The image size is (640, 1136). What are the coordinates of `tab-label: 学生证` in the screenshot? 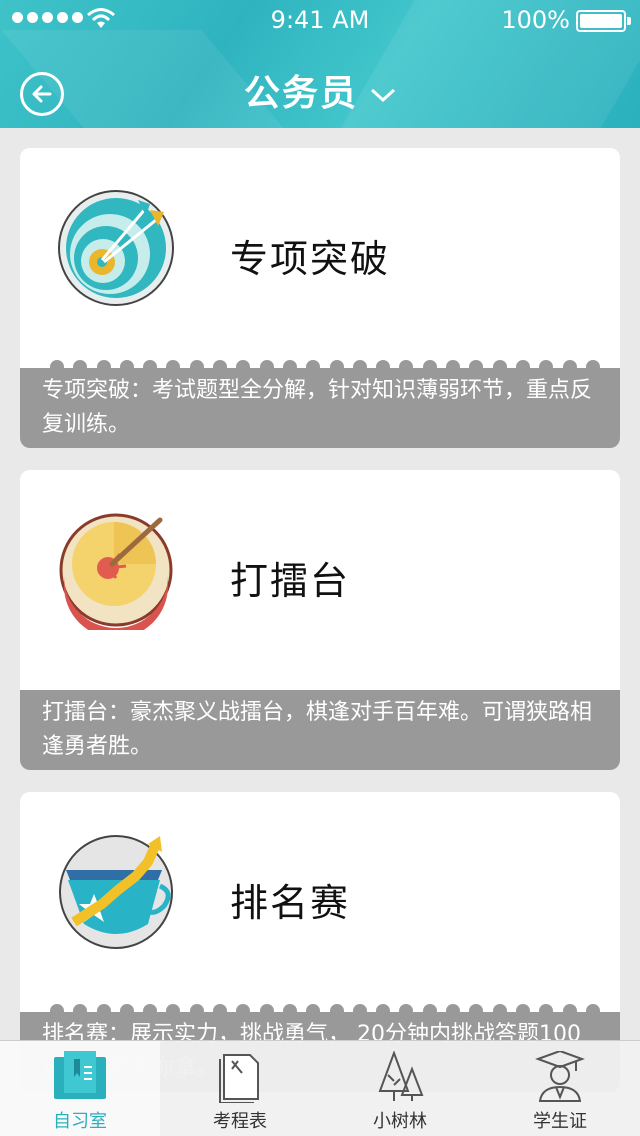 It's located at (560, 1121).